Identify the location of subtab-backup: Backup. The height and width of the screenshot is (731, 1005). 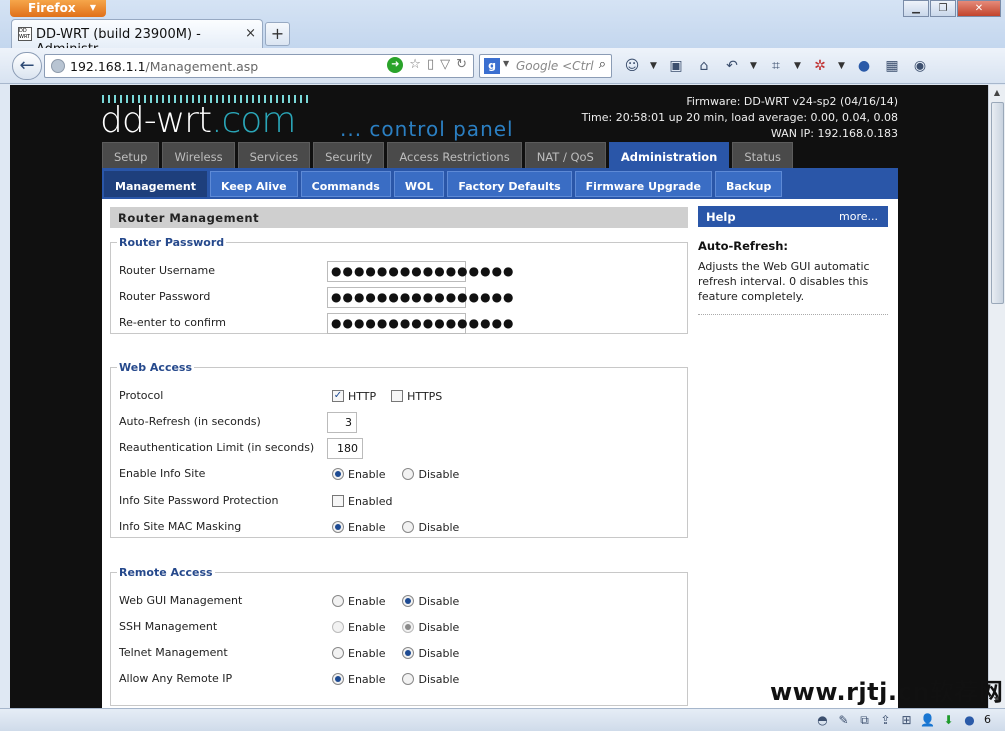
(748, 184).